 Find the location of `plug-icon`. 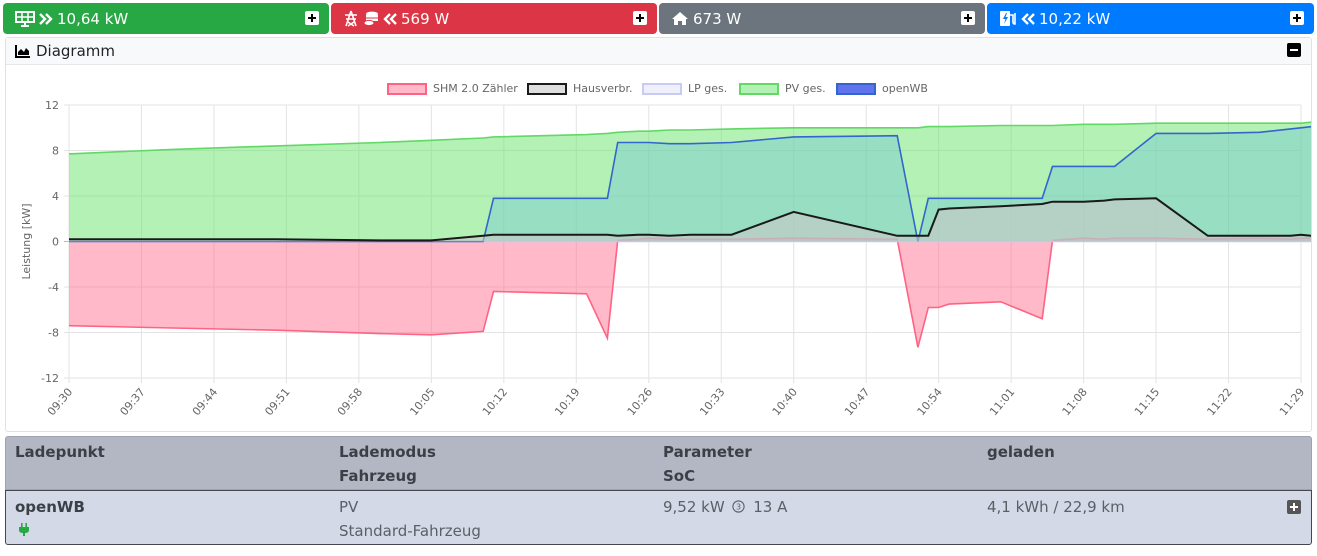

plug-icon is located at coordinates (52, 531).